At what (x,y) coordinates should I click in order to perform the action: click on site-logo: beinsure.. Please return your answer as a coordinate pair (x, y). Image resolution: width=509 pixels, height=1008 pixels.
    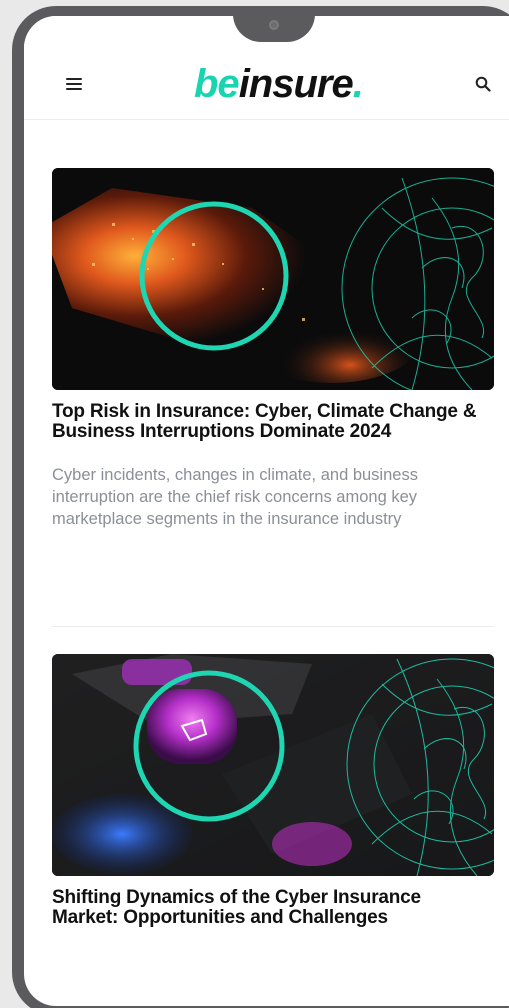
    Looking at the image, I should click on (279, 84).